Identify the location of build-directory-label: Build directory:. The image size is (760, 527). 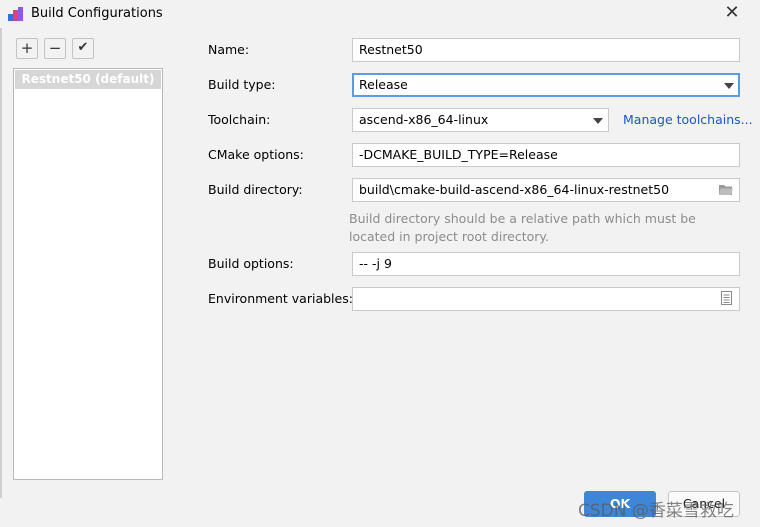
(255, 189).